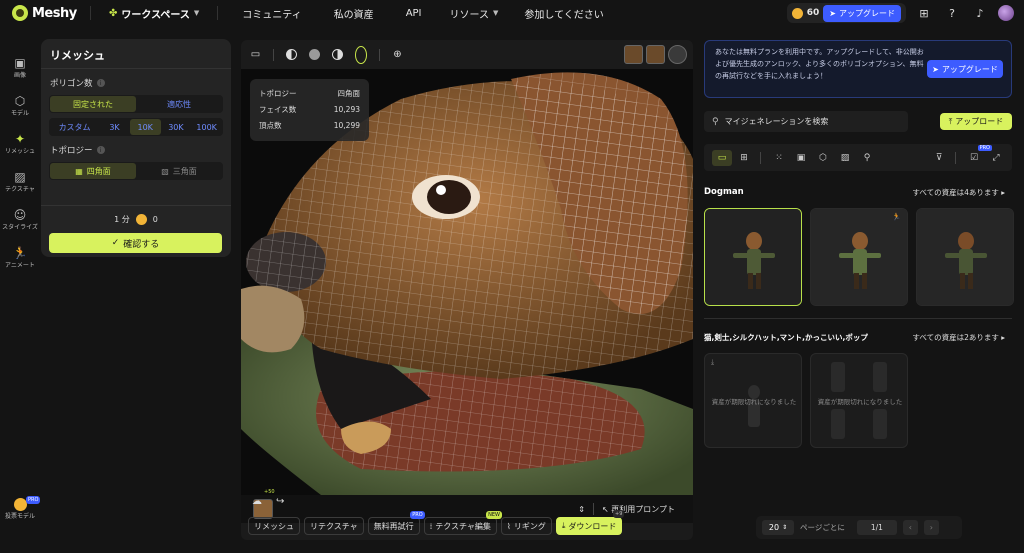 The height and width of the screenshot is (553, 1024). What do you see at coordinates (271, 13) in the screenshot?
I see `nav-community: コミュニティ` at bounding box center [271, 13].